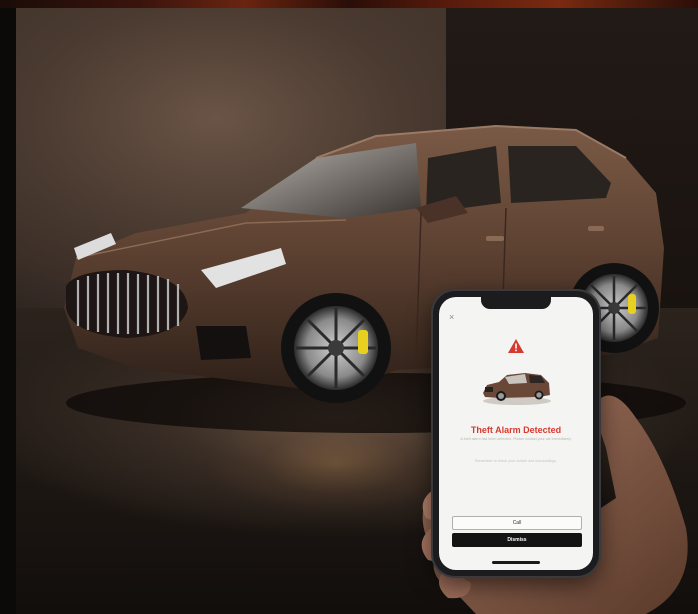  Describe the element at coordinates (516, 430) in the screenshot. I see `alert-title: Theft Alarm Detected` at that location.